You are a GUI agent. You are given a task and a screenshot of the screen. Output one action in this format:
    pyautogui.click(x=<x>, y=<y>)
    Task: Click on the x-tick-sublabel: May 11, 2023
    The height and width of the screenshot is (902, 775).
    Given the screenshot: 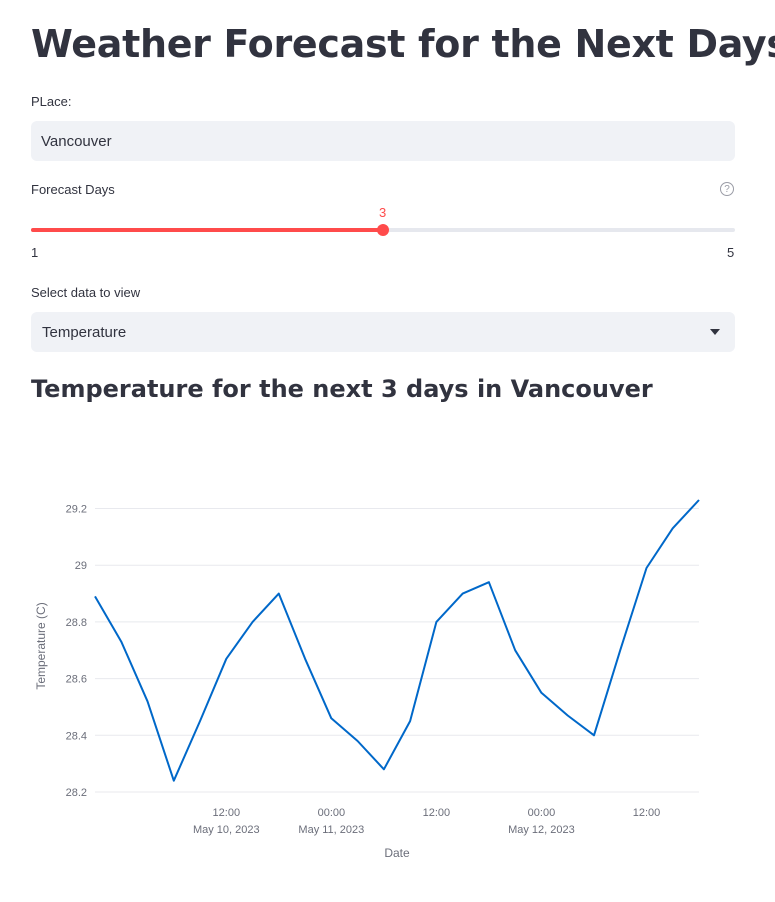 What is the action you would take?
    pyautogui.click(x=331, y=830)
    